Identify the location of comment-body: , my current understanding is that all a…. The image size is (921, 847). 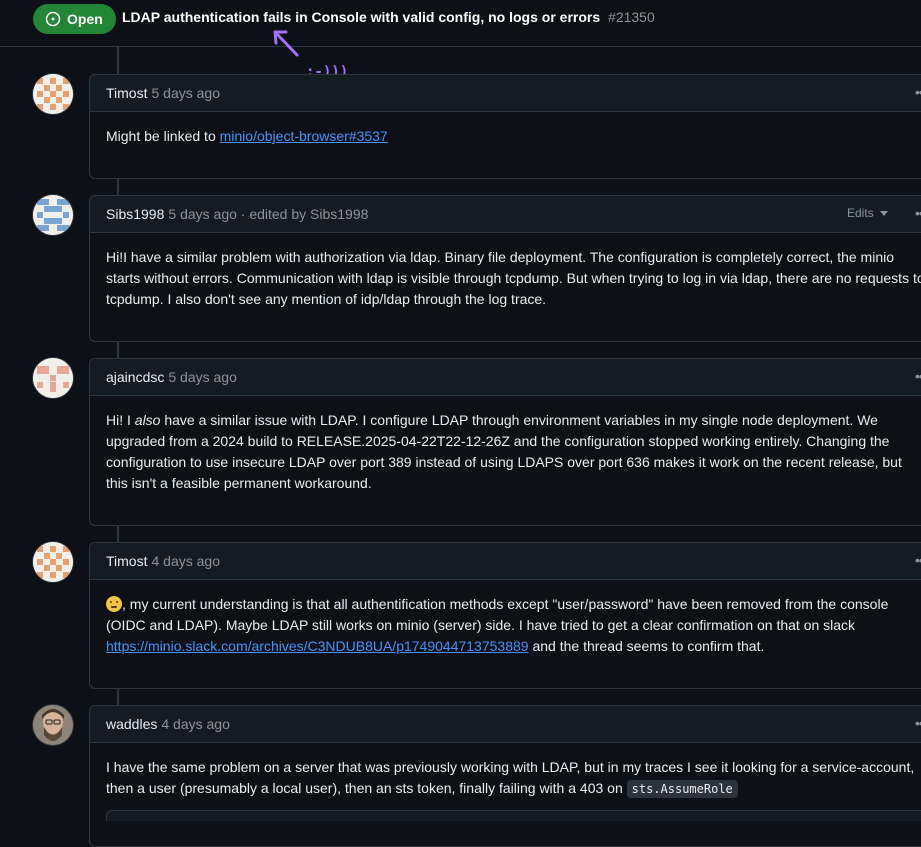
(505, 626).